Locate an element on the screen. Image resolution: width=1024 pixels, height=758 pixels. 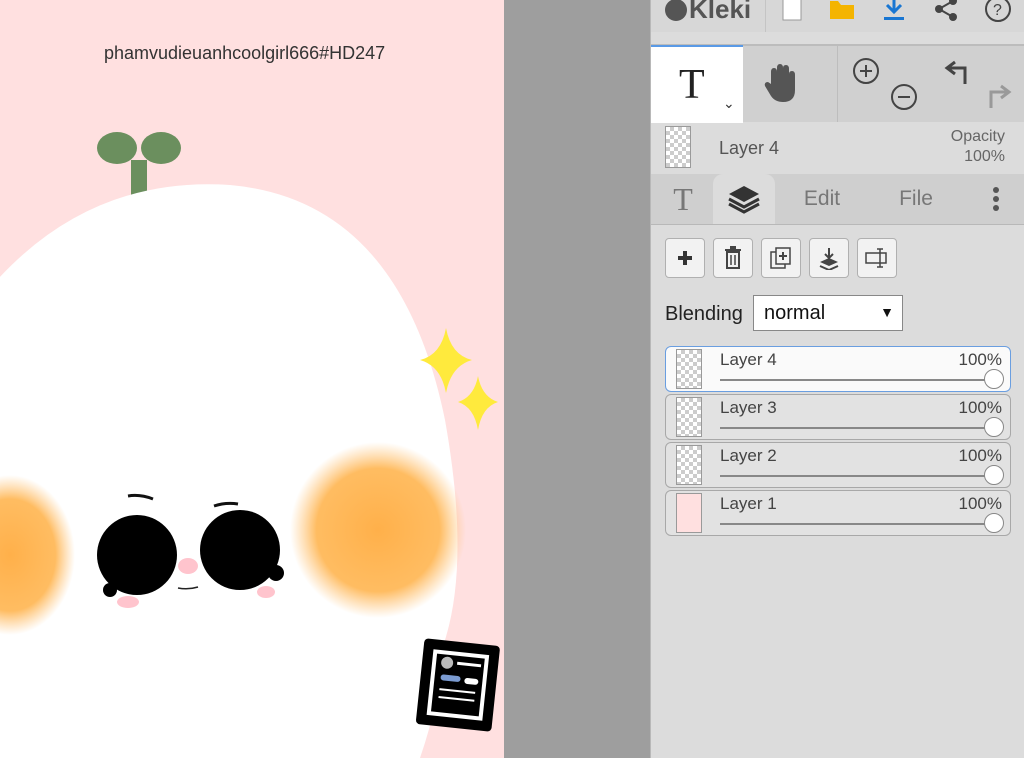
sprout-leaf-right is located at coordinates (161, 148).